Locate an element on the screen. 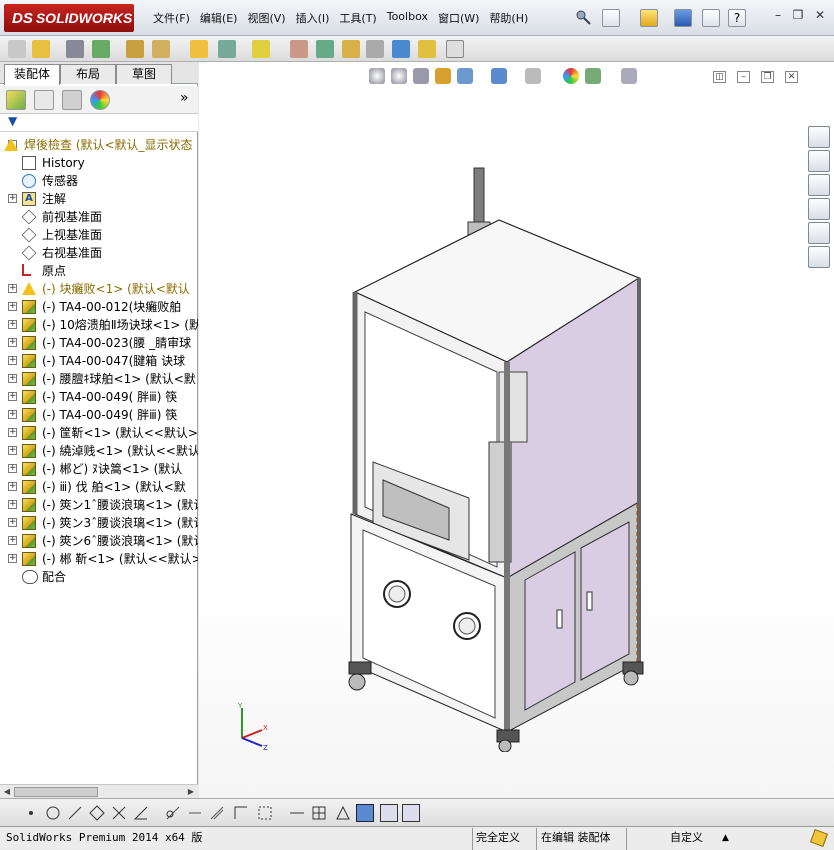 The width and height of the screenshot is (834, 850). hide-show-items-icon is located at coordinates (533, 76).